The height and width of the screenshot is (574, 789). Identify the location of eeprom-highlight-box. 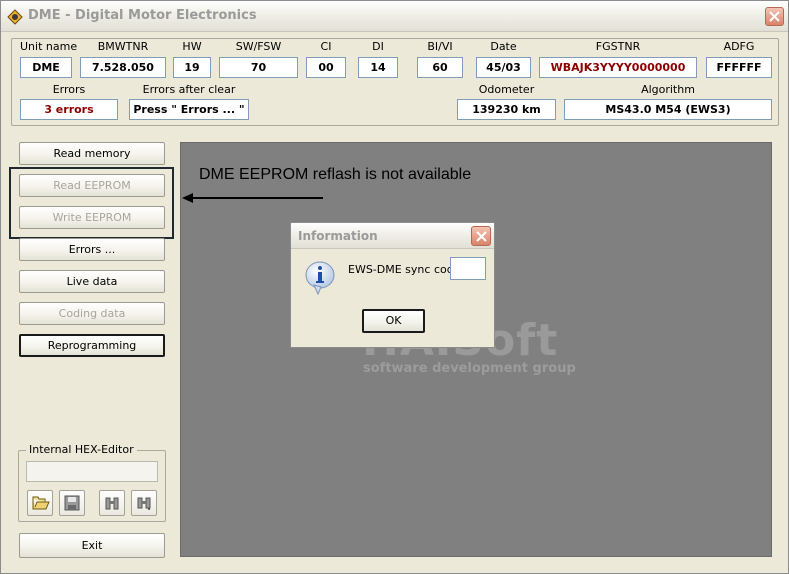
(91, 203).